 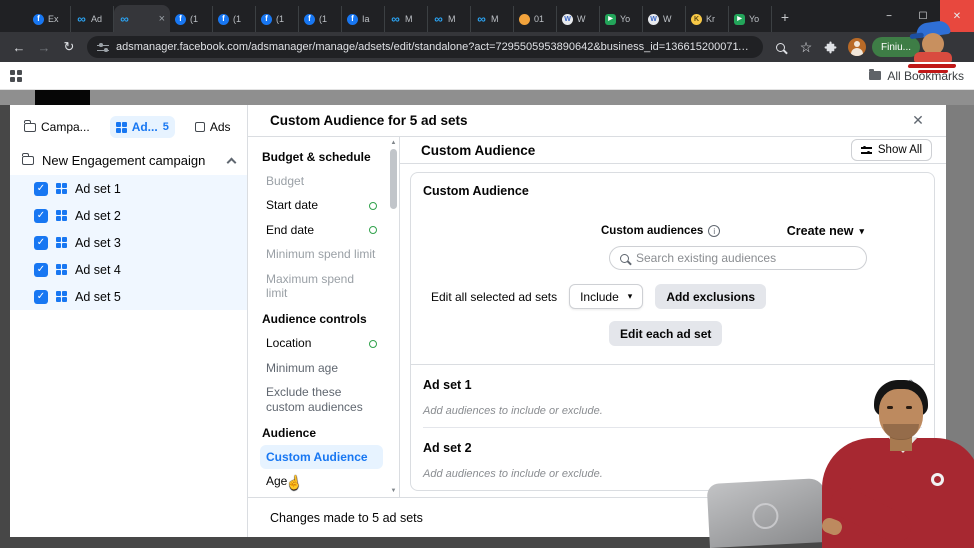 I want to click on nav-section-title: Budget & schedule, so click(x=316, y=157).